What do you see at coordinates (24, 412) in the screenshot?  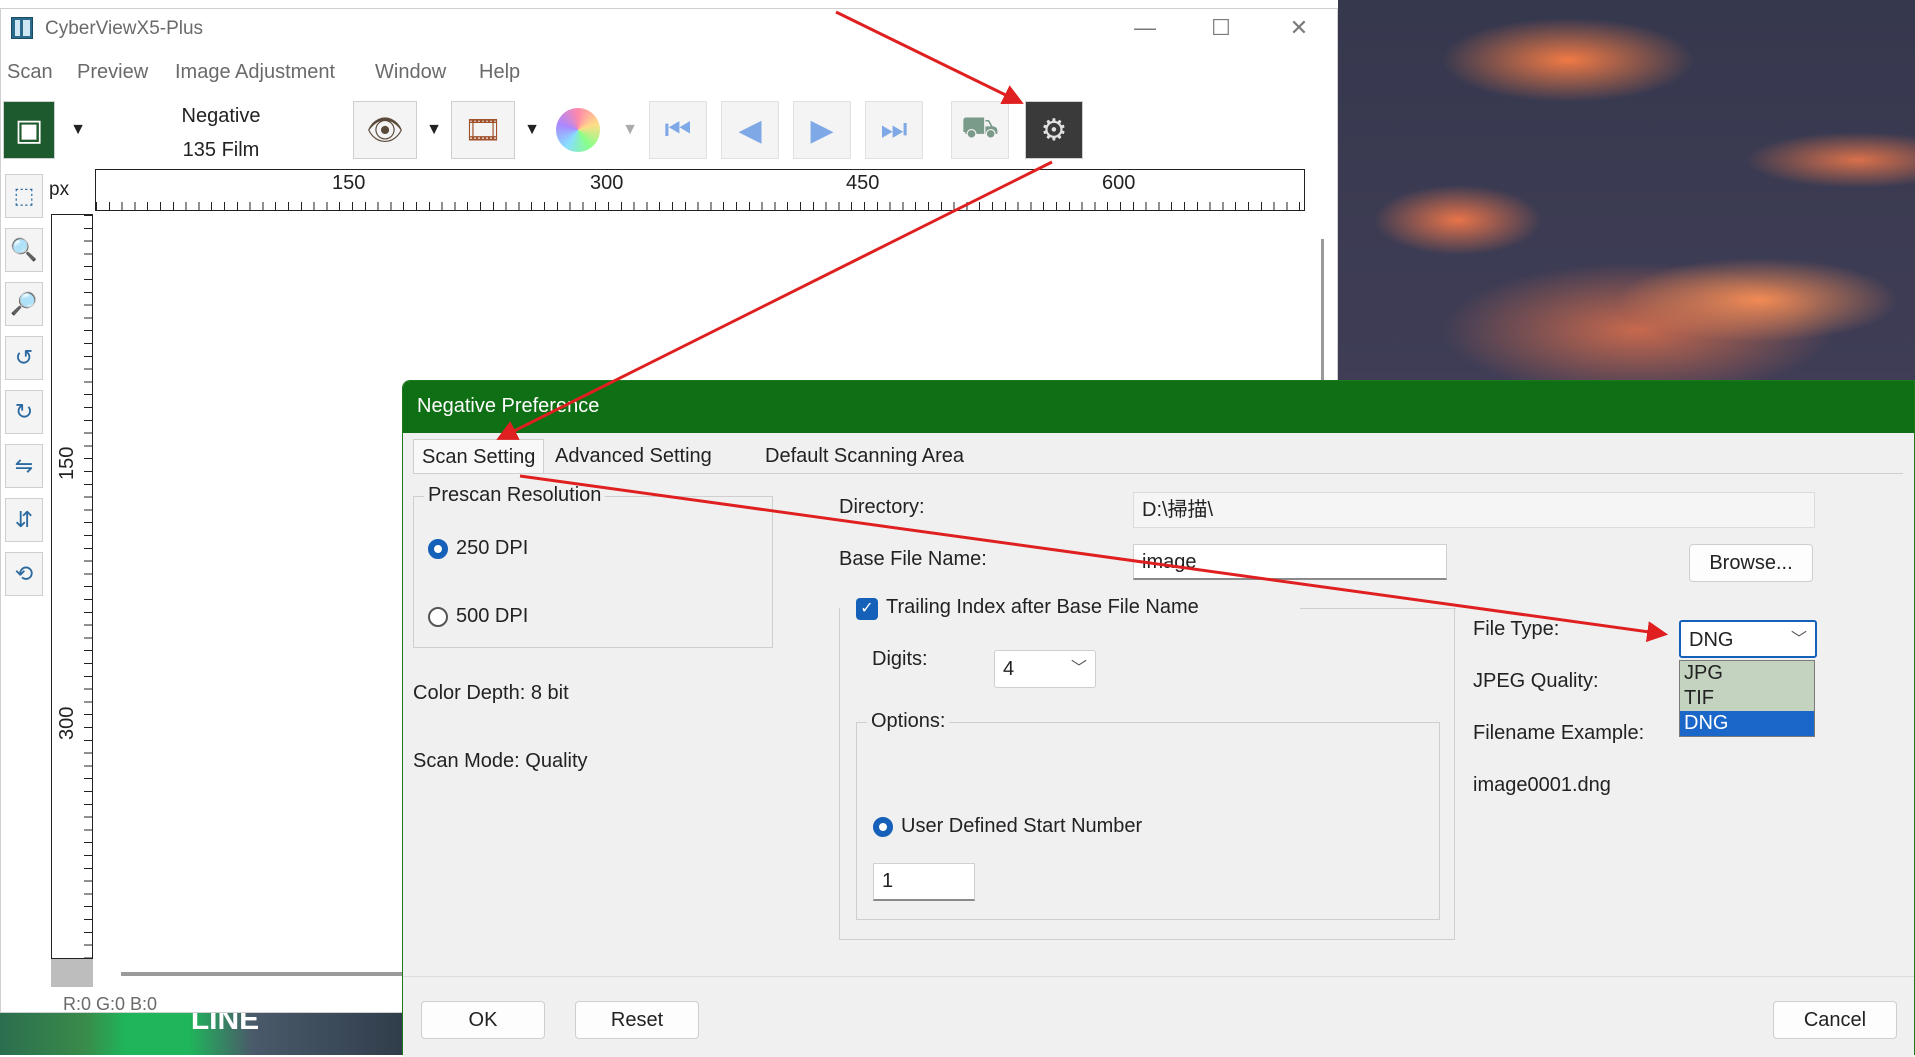 I see `rotate-right-icon: ↻` at bounding box center [24, 412].